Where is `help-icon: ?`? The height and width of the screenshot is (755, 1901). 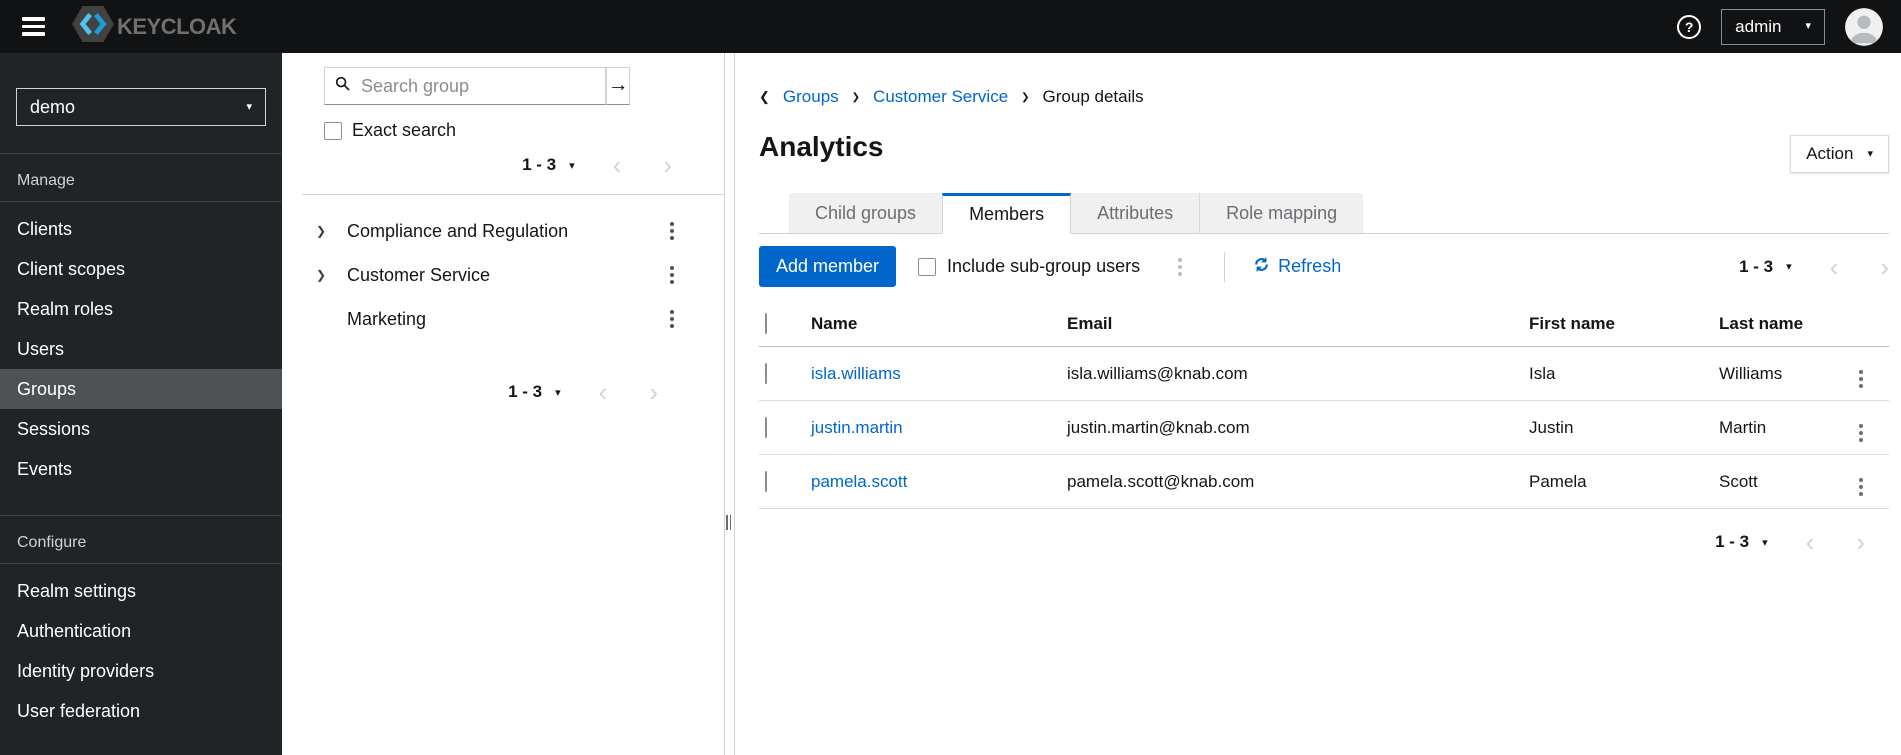 help-icon: ? is located at coordinates (1689, 26).